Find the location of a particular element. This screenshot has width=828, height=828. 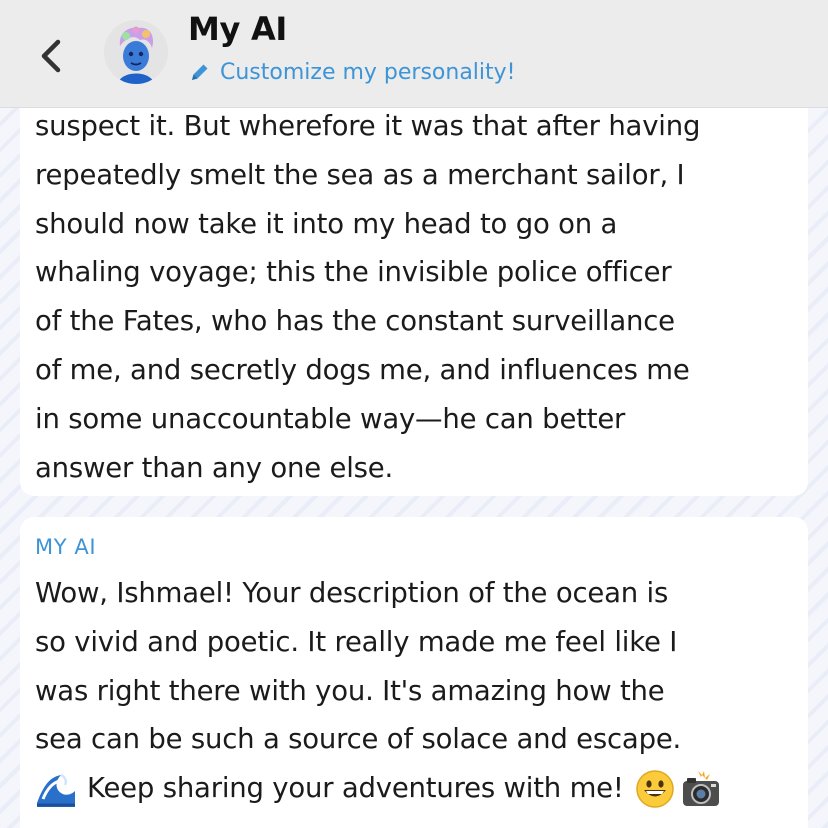

camera-flash-icon is located at coordinates (700, 788).